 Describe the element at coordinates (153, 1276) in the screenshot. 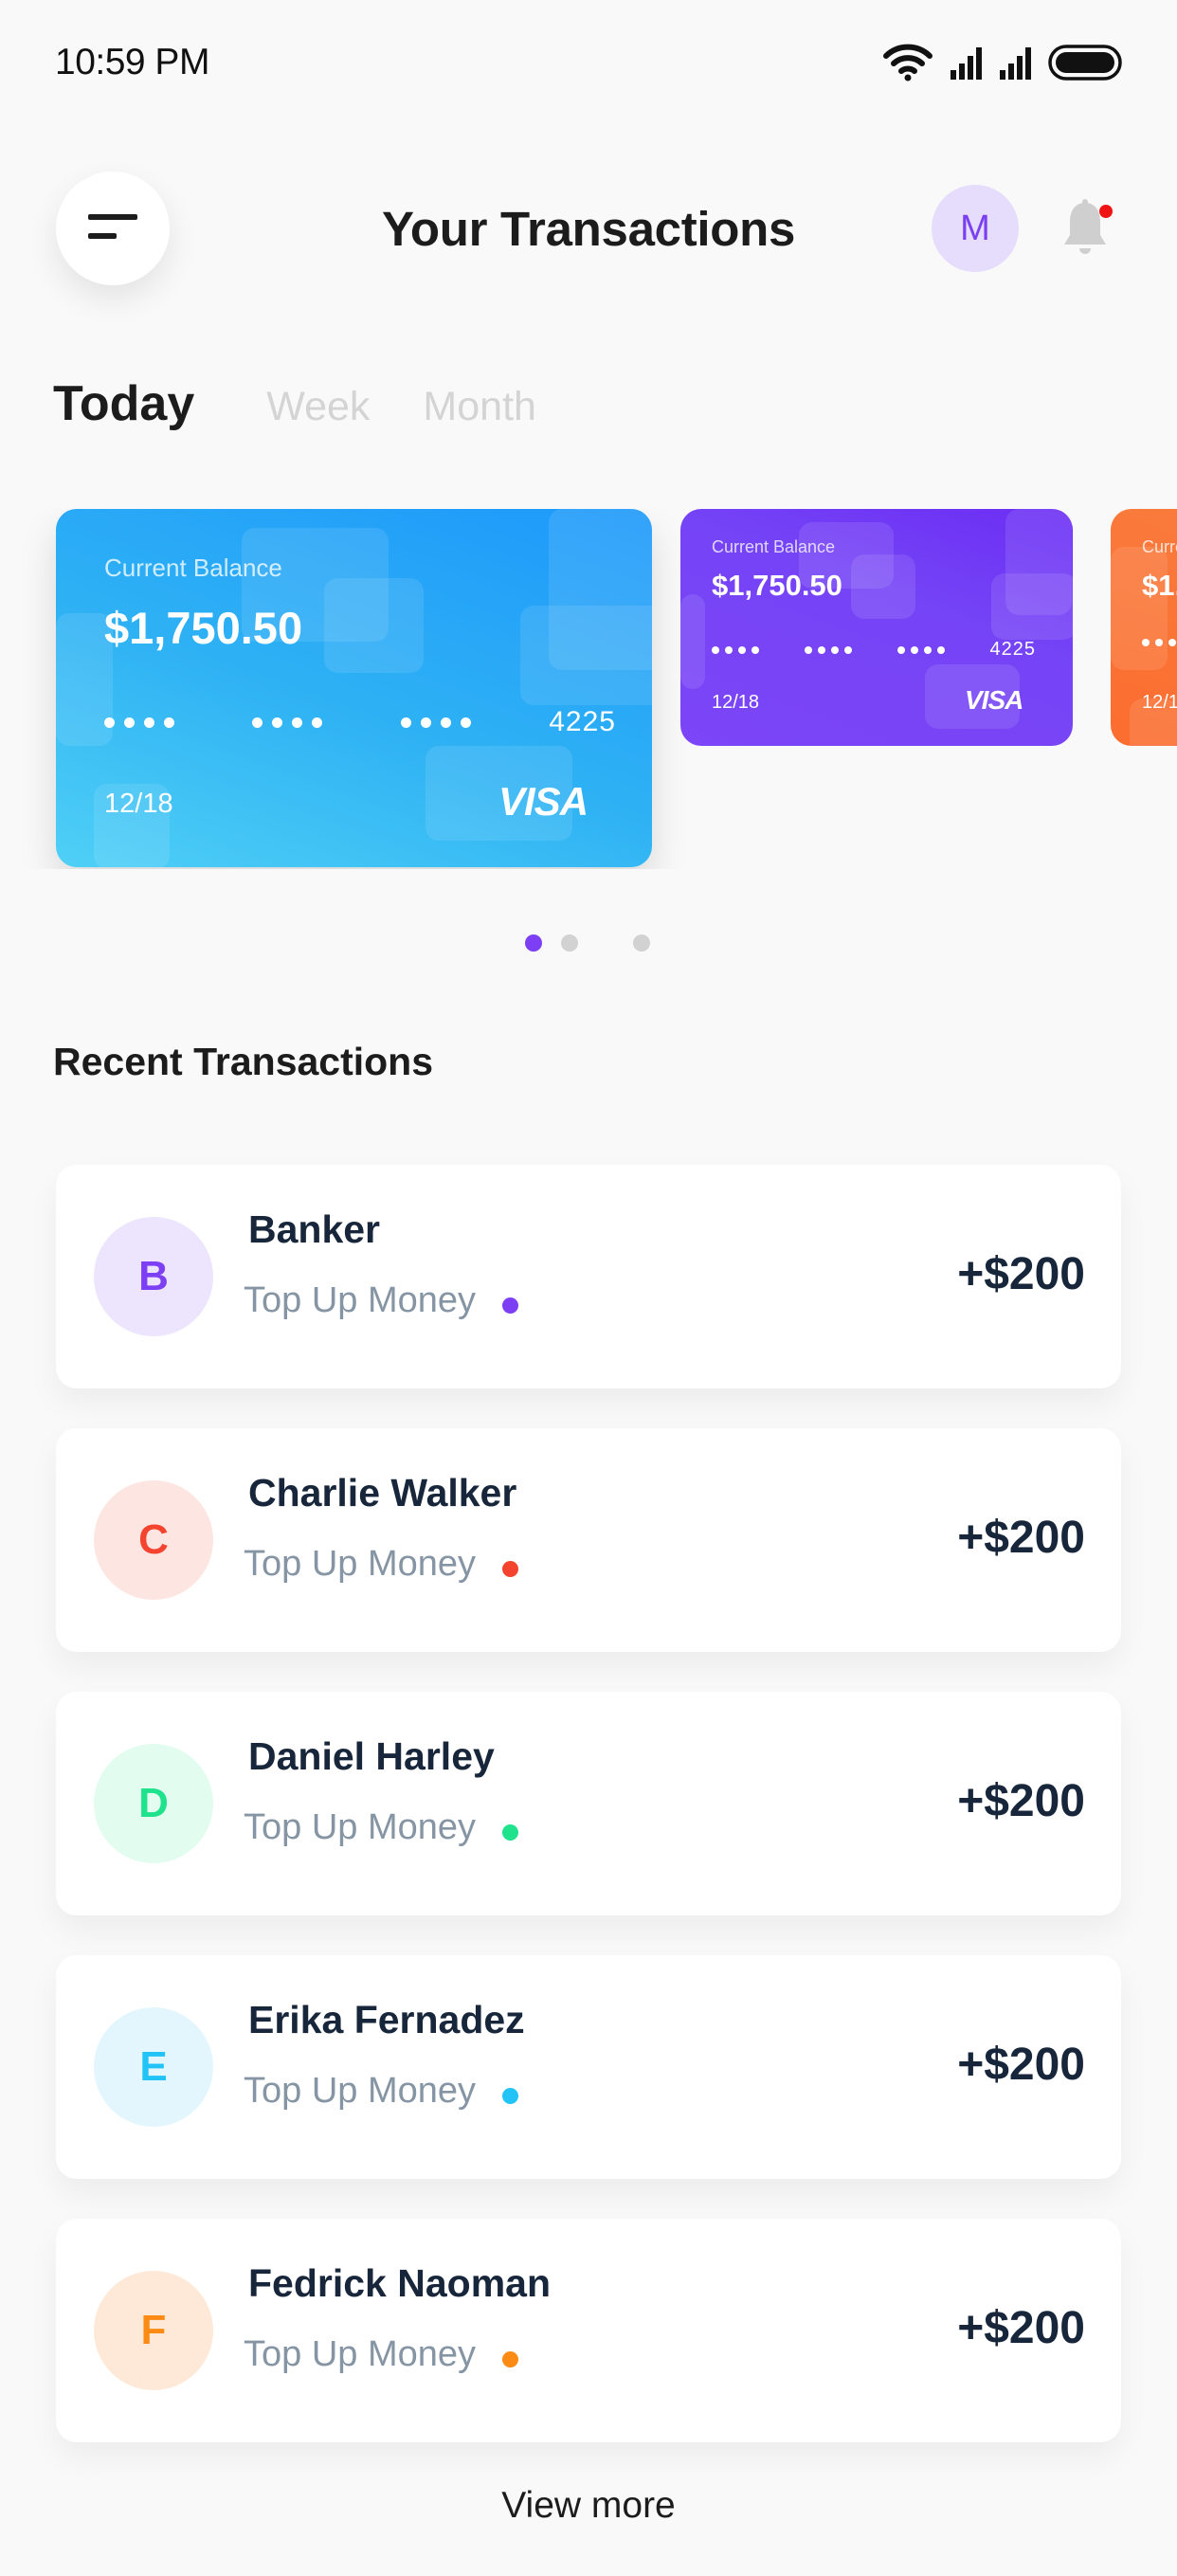

I see `transaction-avatar: B` at that location.